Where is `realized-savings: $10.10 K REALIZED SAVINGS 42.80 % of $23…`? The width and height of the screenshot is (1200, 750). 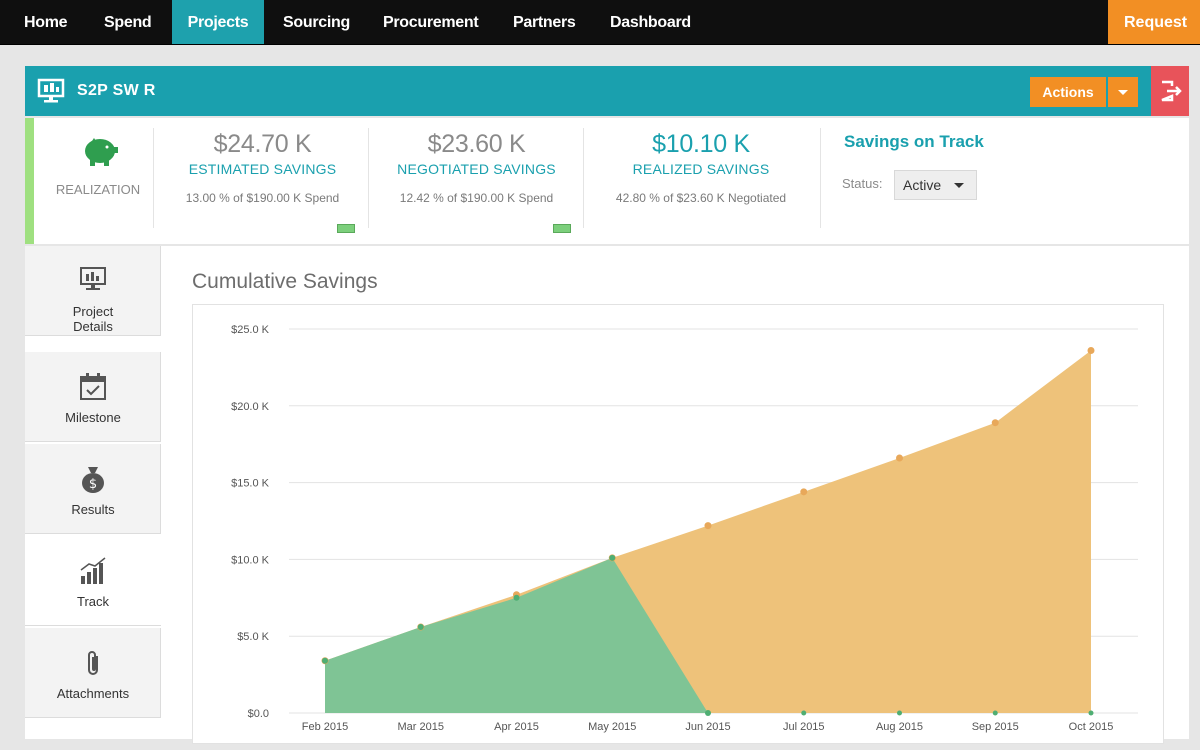
realized-savings: $10.10 K REALIZED SAVINGS 42.80 % of $23… is located at coordinates (701, 167).